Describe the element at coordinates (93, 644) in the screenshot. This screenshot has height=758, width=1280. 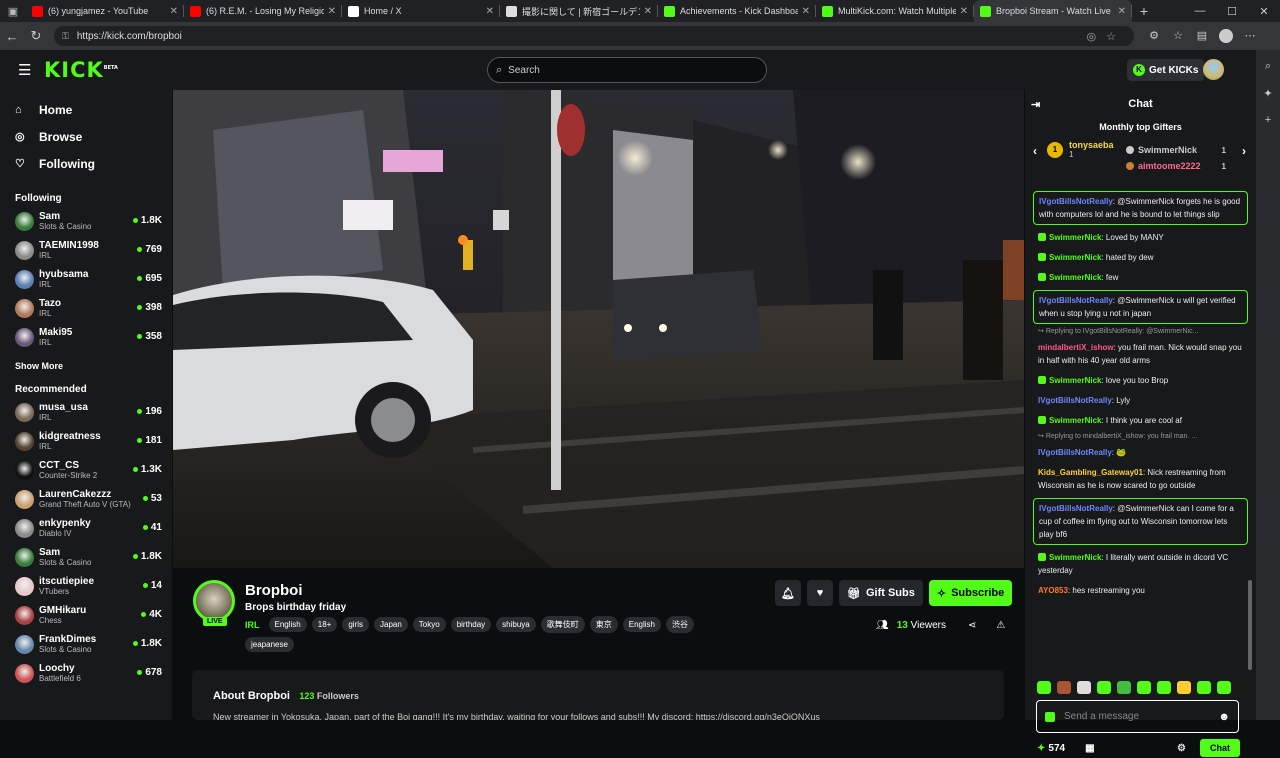
I see `channel-item: FrankDimes Slots & Casino 1.8K` at that location.